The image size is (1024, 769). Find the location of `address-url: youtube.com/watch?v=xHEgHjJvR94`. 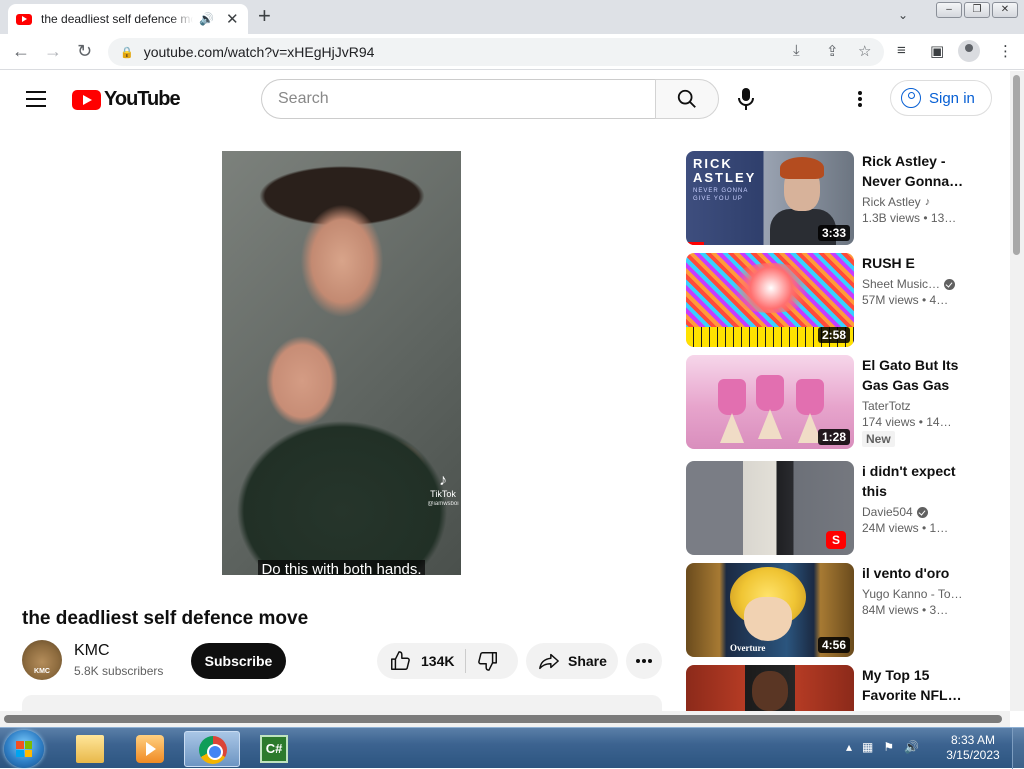

address-url: youtube.com/watch?v=xHEgHjJvR94 is located at coordinates (259, 52).